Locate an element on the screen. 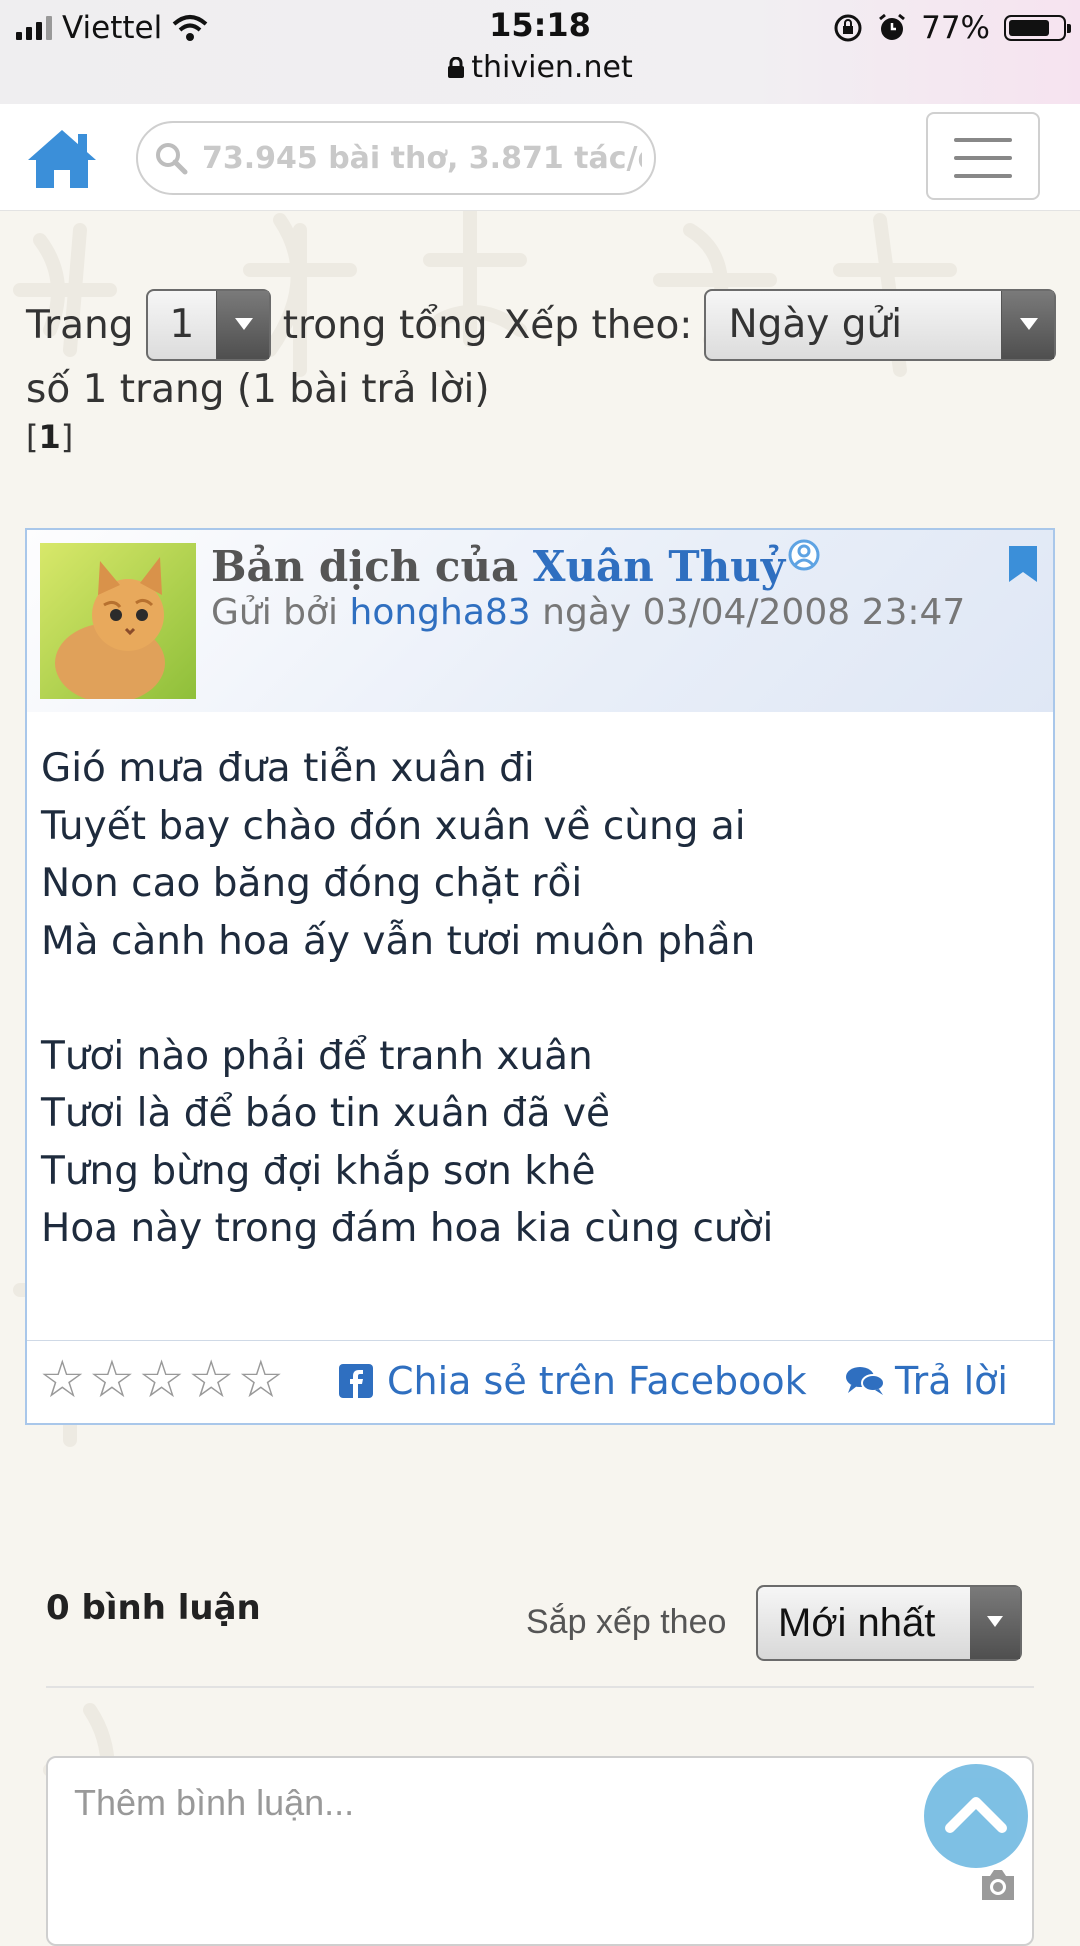 This screenshot has width=1080, height=1946. lock-icon is located at coordinates (456, 67).